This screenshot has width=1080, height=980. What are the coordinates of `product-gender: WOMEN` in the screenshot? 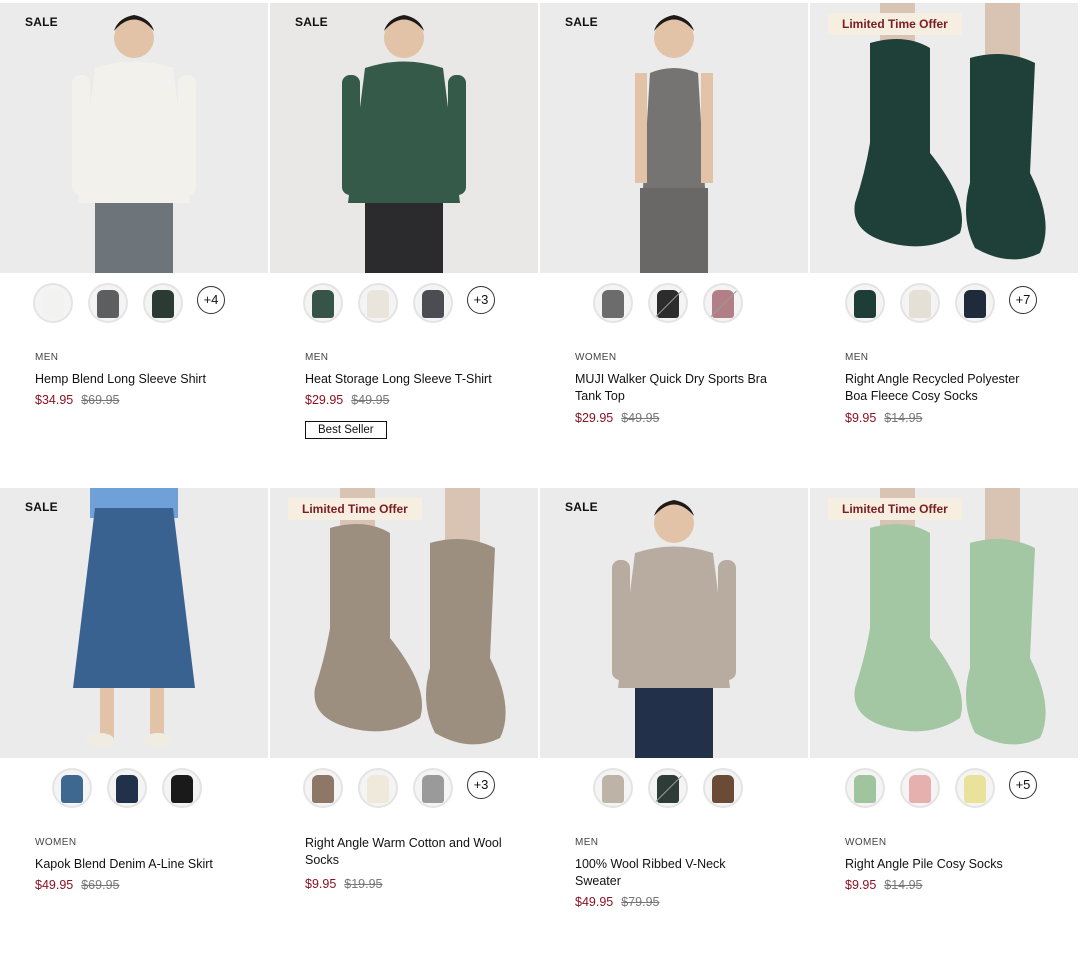 It's located at (56, 842).